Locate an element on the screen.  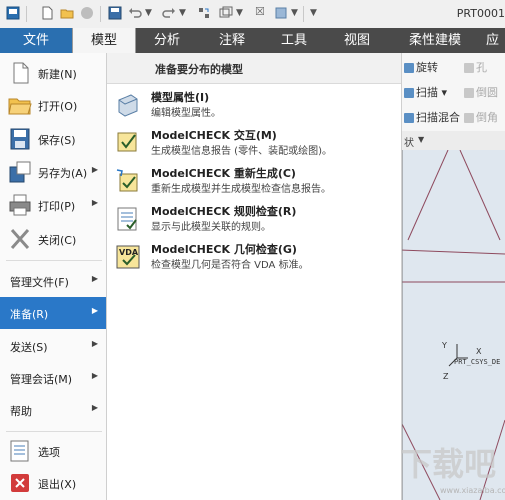
menu-send-label: 发送(S) is located at coordinates (29, 347).